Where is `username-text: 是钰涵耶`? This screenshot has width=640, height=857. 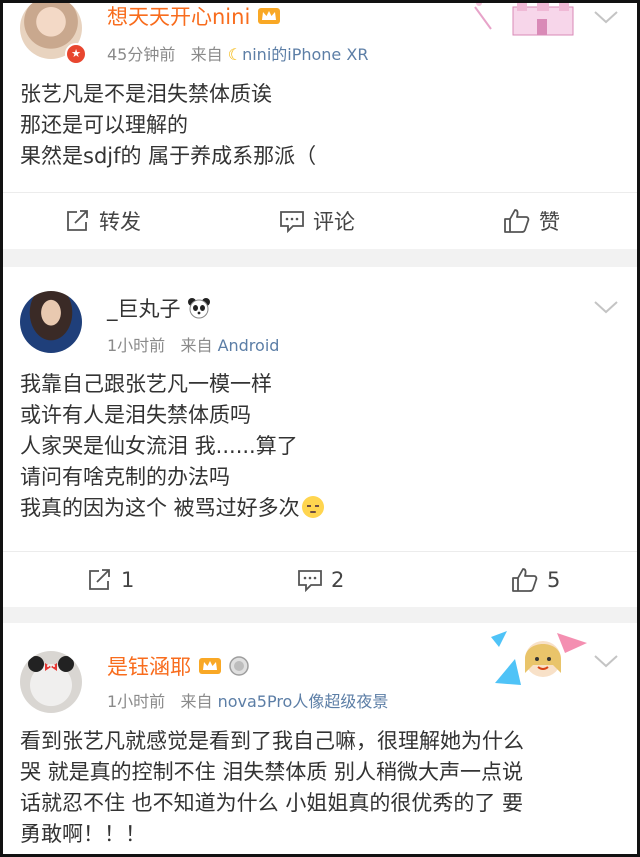 username-text: 是钰涵耶 is located at coordinates (149, 667).